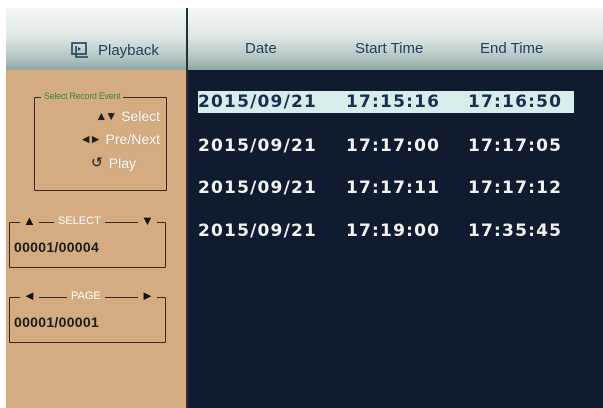 The height and width of the screenshot is (408, 603). Describe the element at coordinates (393, 146) in the screenshot. I see `record-start-time: 17:17:00` at that location.